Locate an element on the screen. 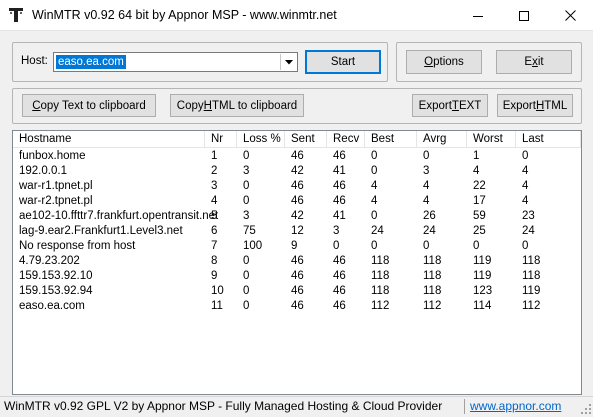  table-row: war-r1.tpnet.pl 3 0 46 46 4 4 22 4 is located at coordinates (297, 186).